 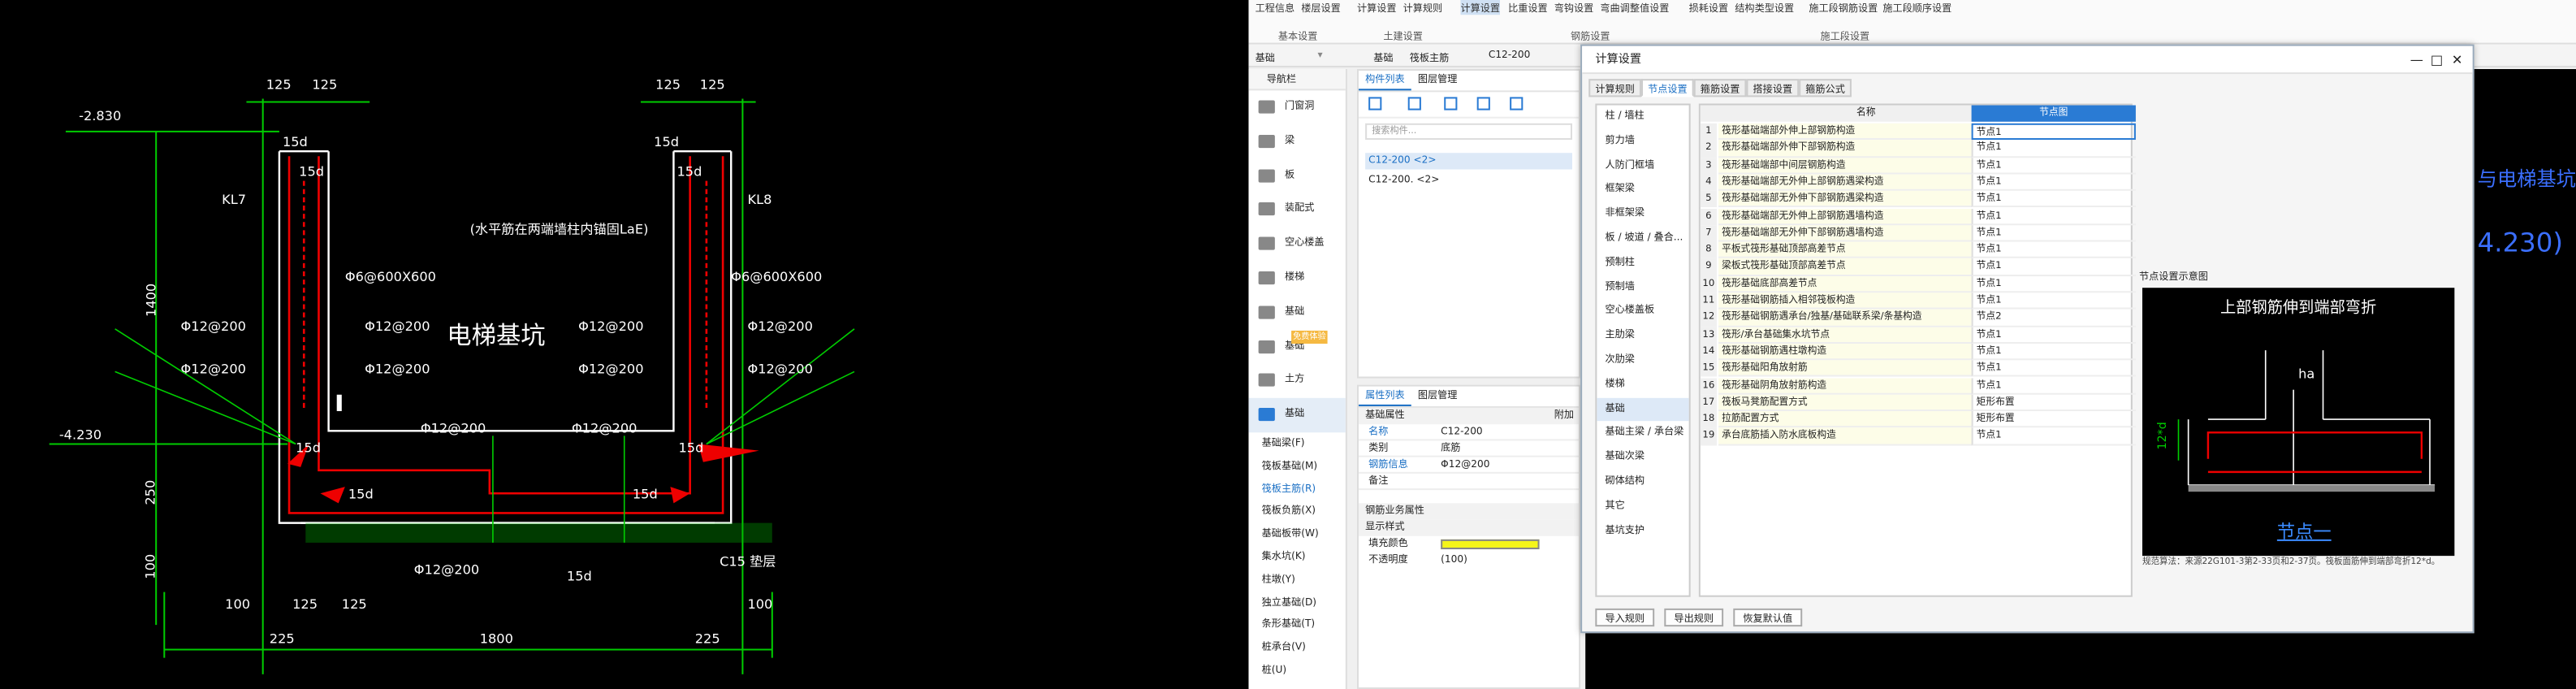 I want to click on category-item: 基坑支护, so click(x=1642, y=531).